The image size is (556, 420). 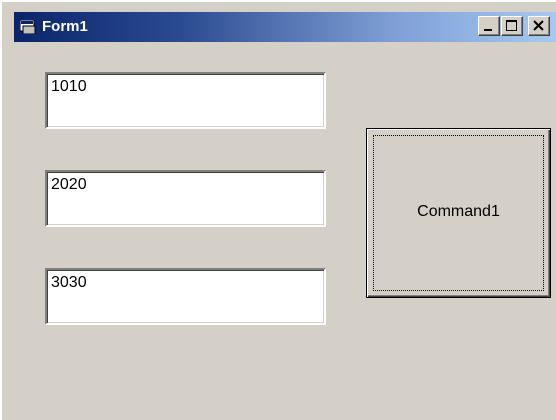 What do you see at coordinates (285, 27) in the screenshot?
I see `title-bar: Form1` at bounding box center [285, 27].